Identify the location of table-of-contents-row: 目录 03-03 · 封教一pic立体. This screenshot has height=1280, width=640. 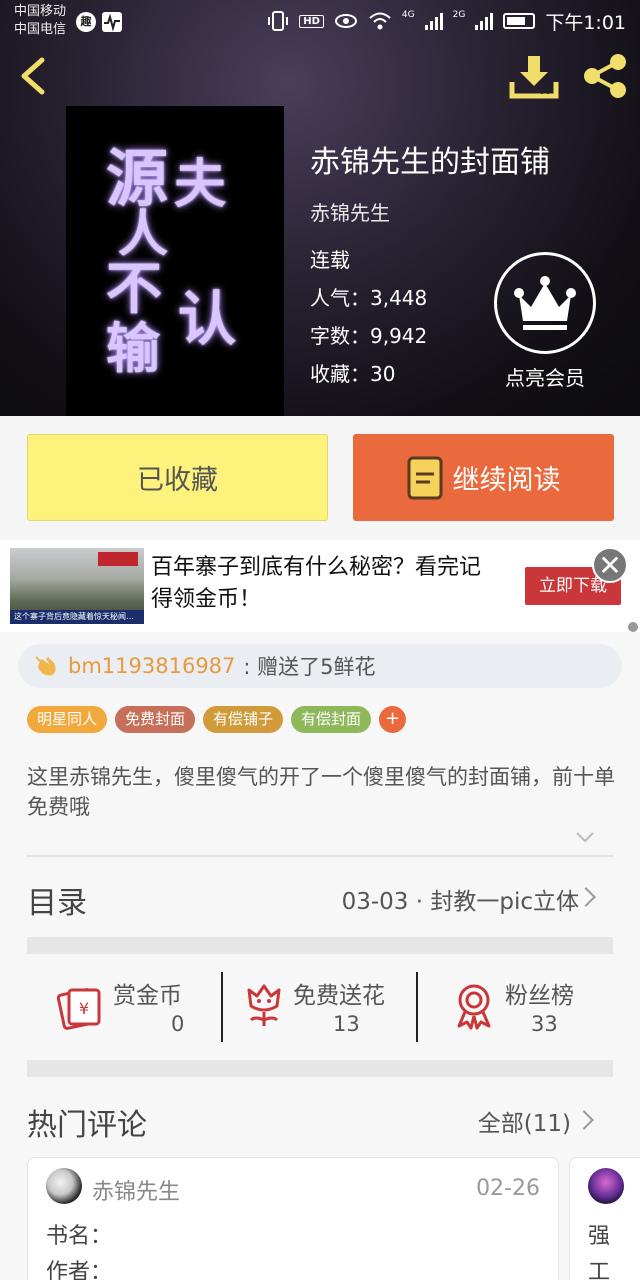
(320, 897).